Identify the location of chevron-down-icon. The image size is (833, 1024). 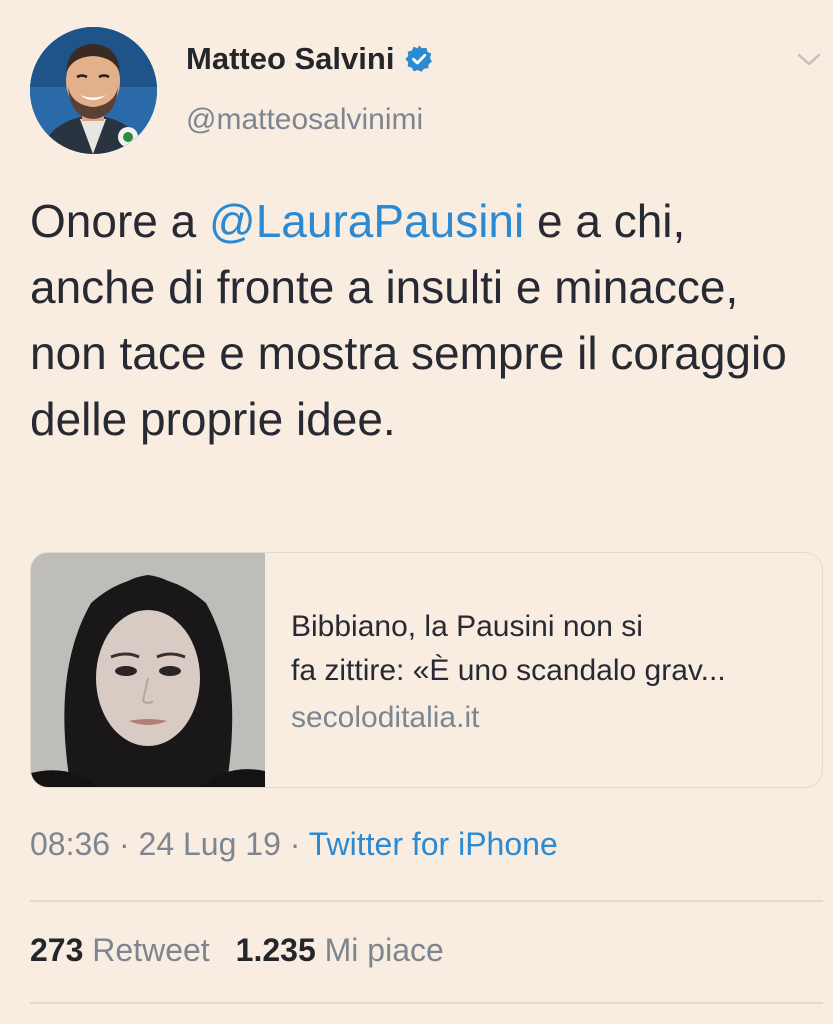
(809, 60).